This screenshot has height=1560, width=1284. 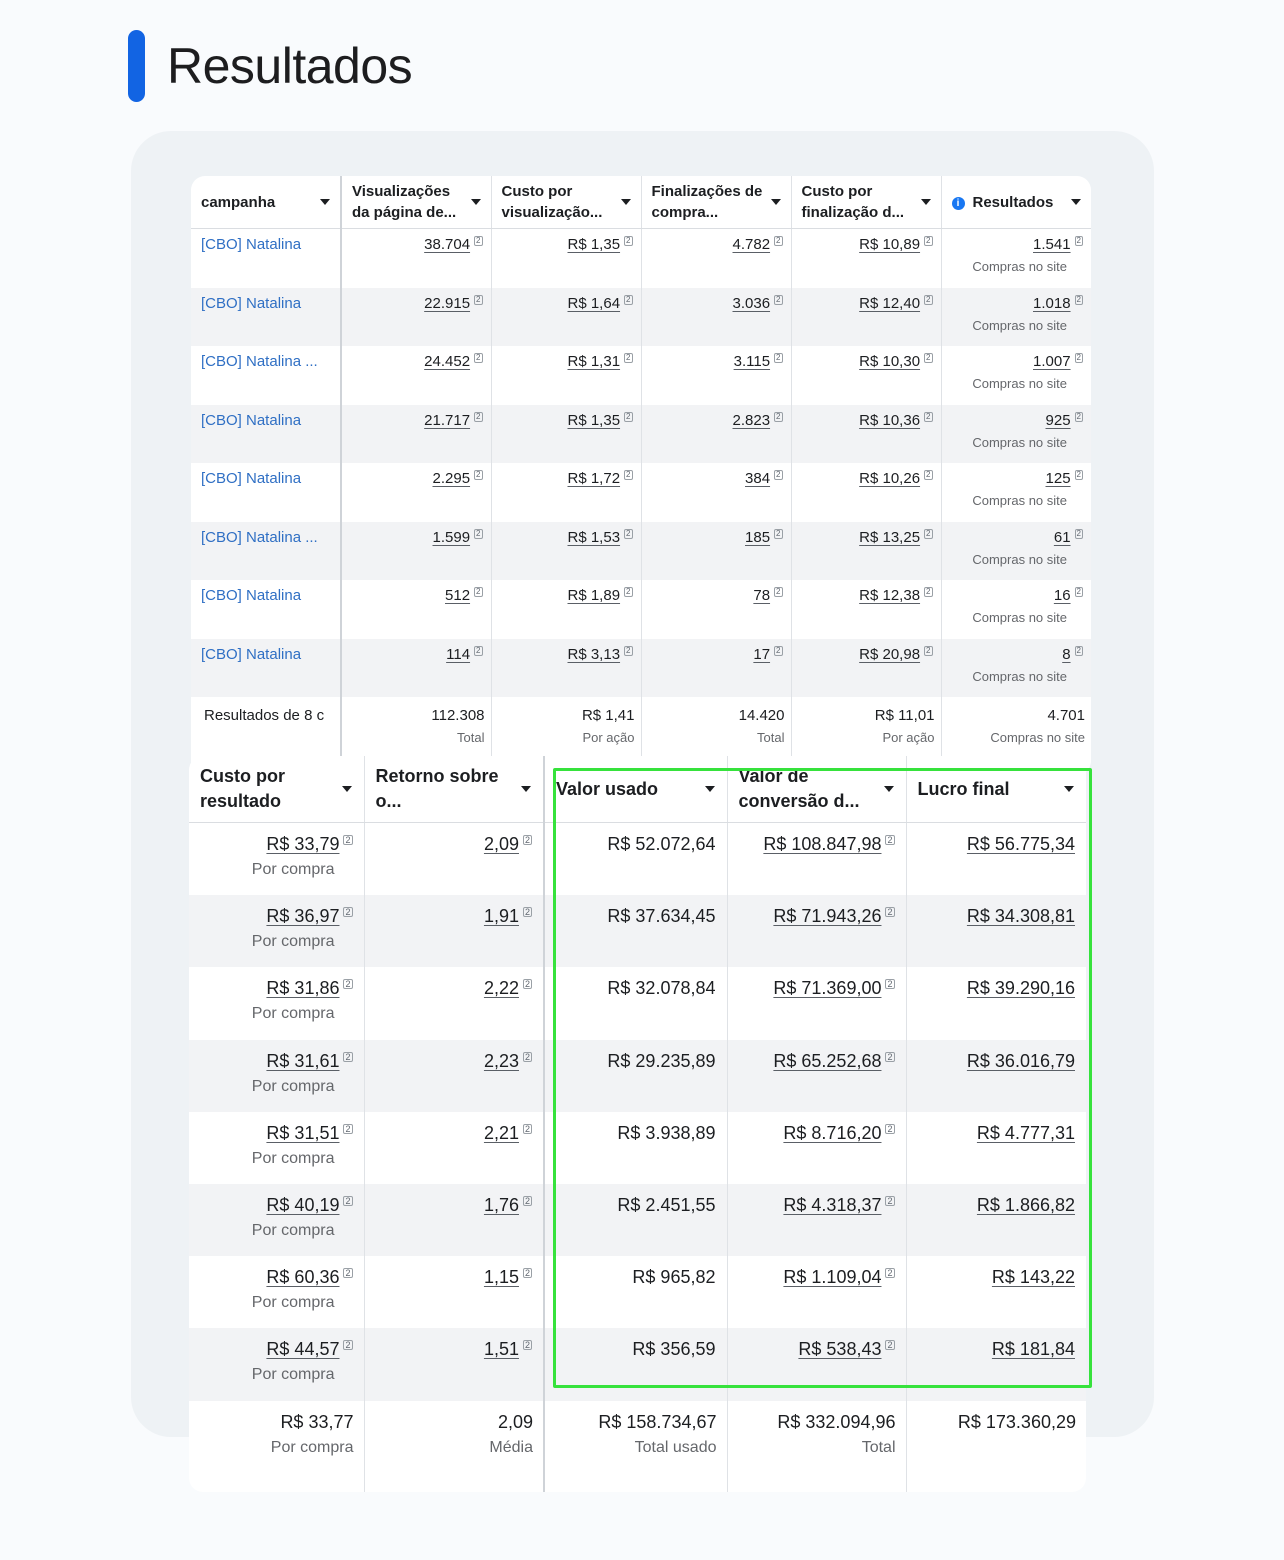 I want to click on profit-cell: R$ 181,84, so click(x=995, y=1364).